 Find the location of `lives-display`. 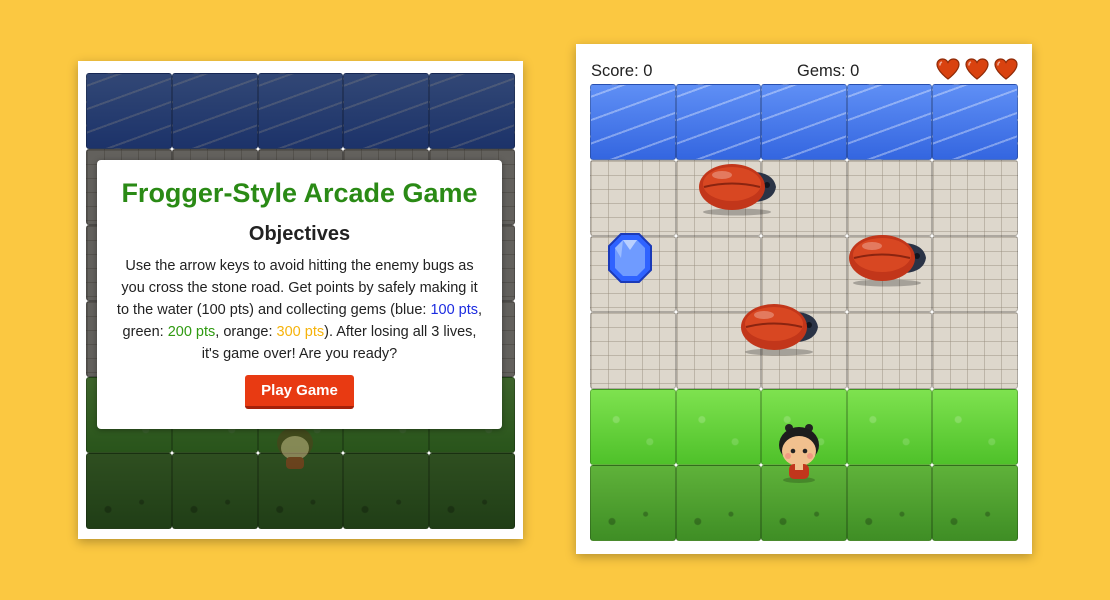

lives-display is located at coordinates (977, 69).